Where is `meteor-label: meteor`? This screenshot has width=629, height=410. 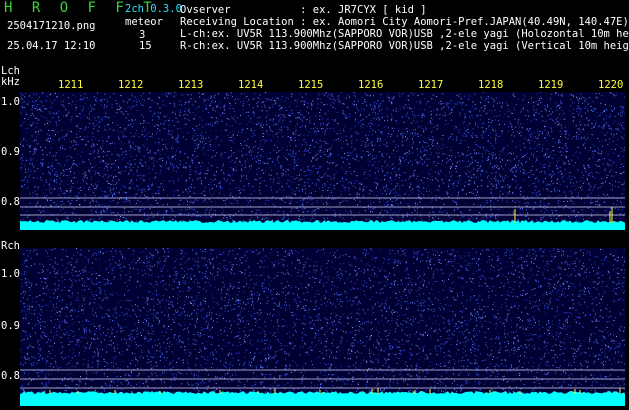 meteor-label: meteor is located at coordinates (144, 22).